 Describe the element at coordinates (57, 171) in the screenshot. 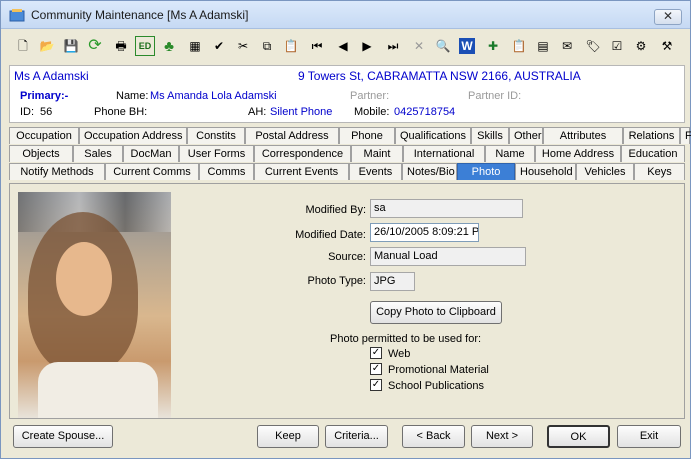

I see `tab-notify-methods: Notify Methods` at that location.